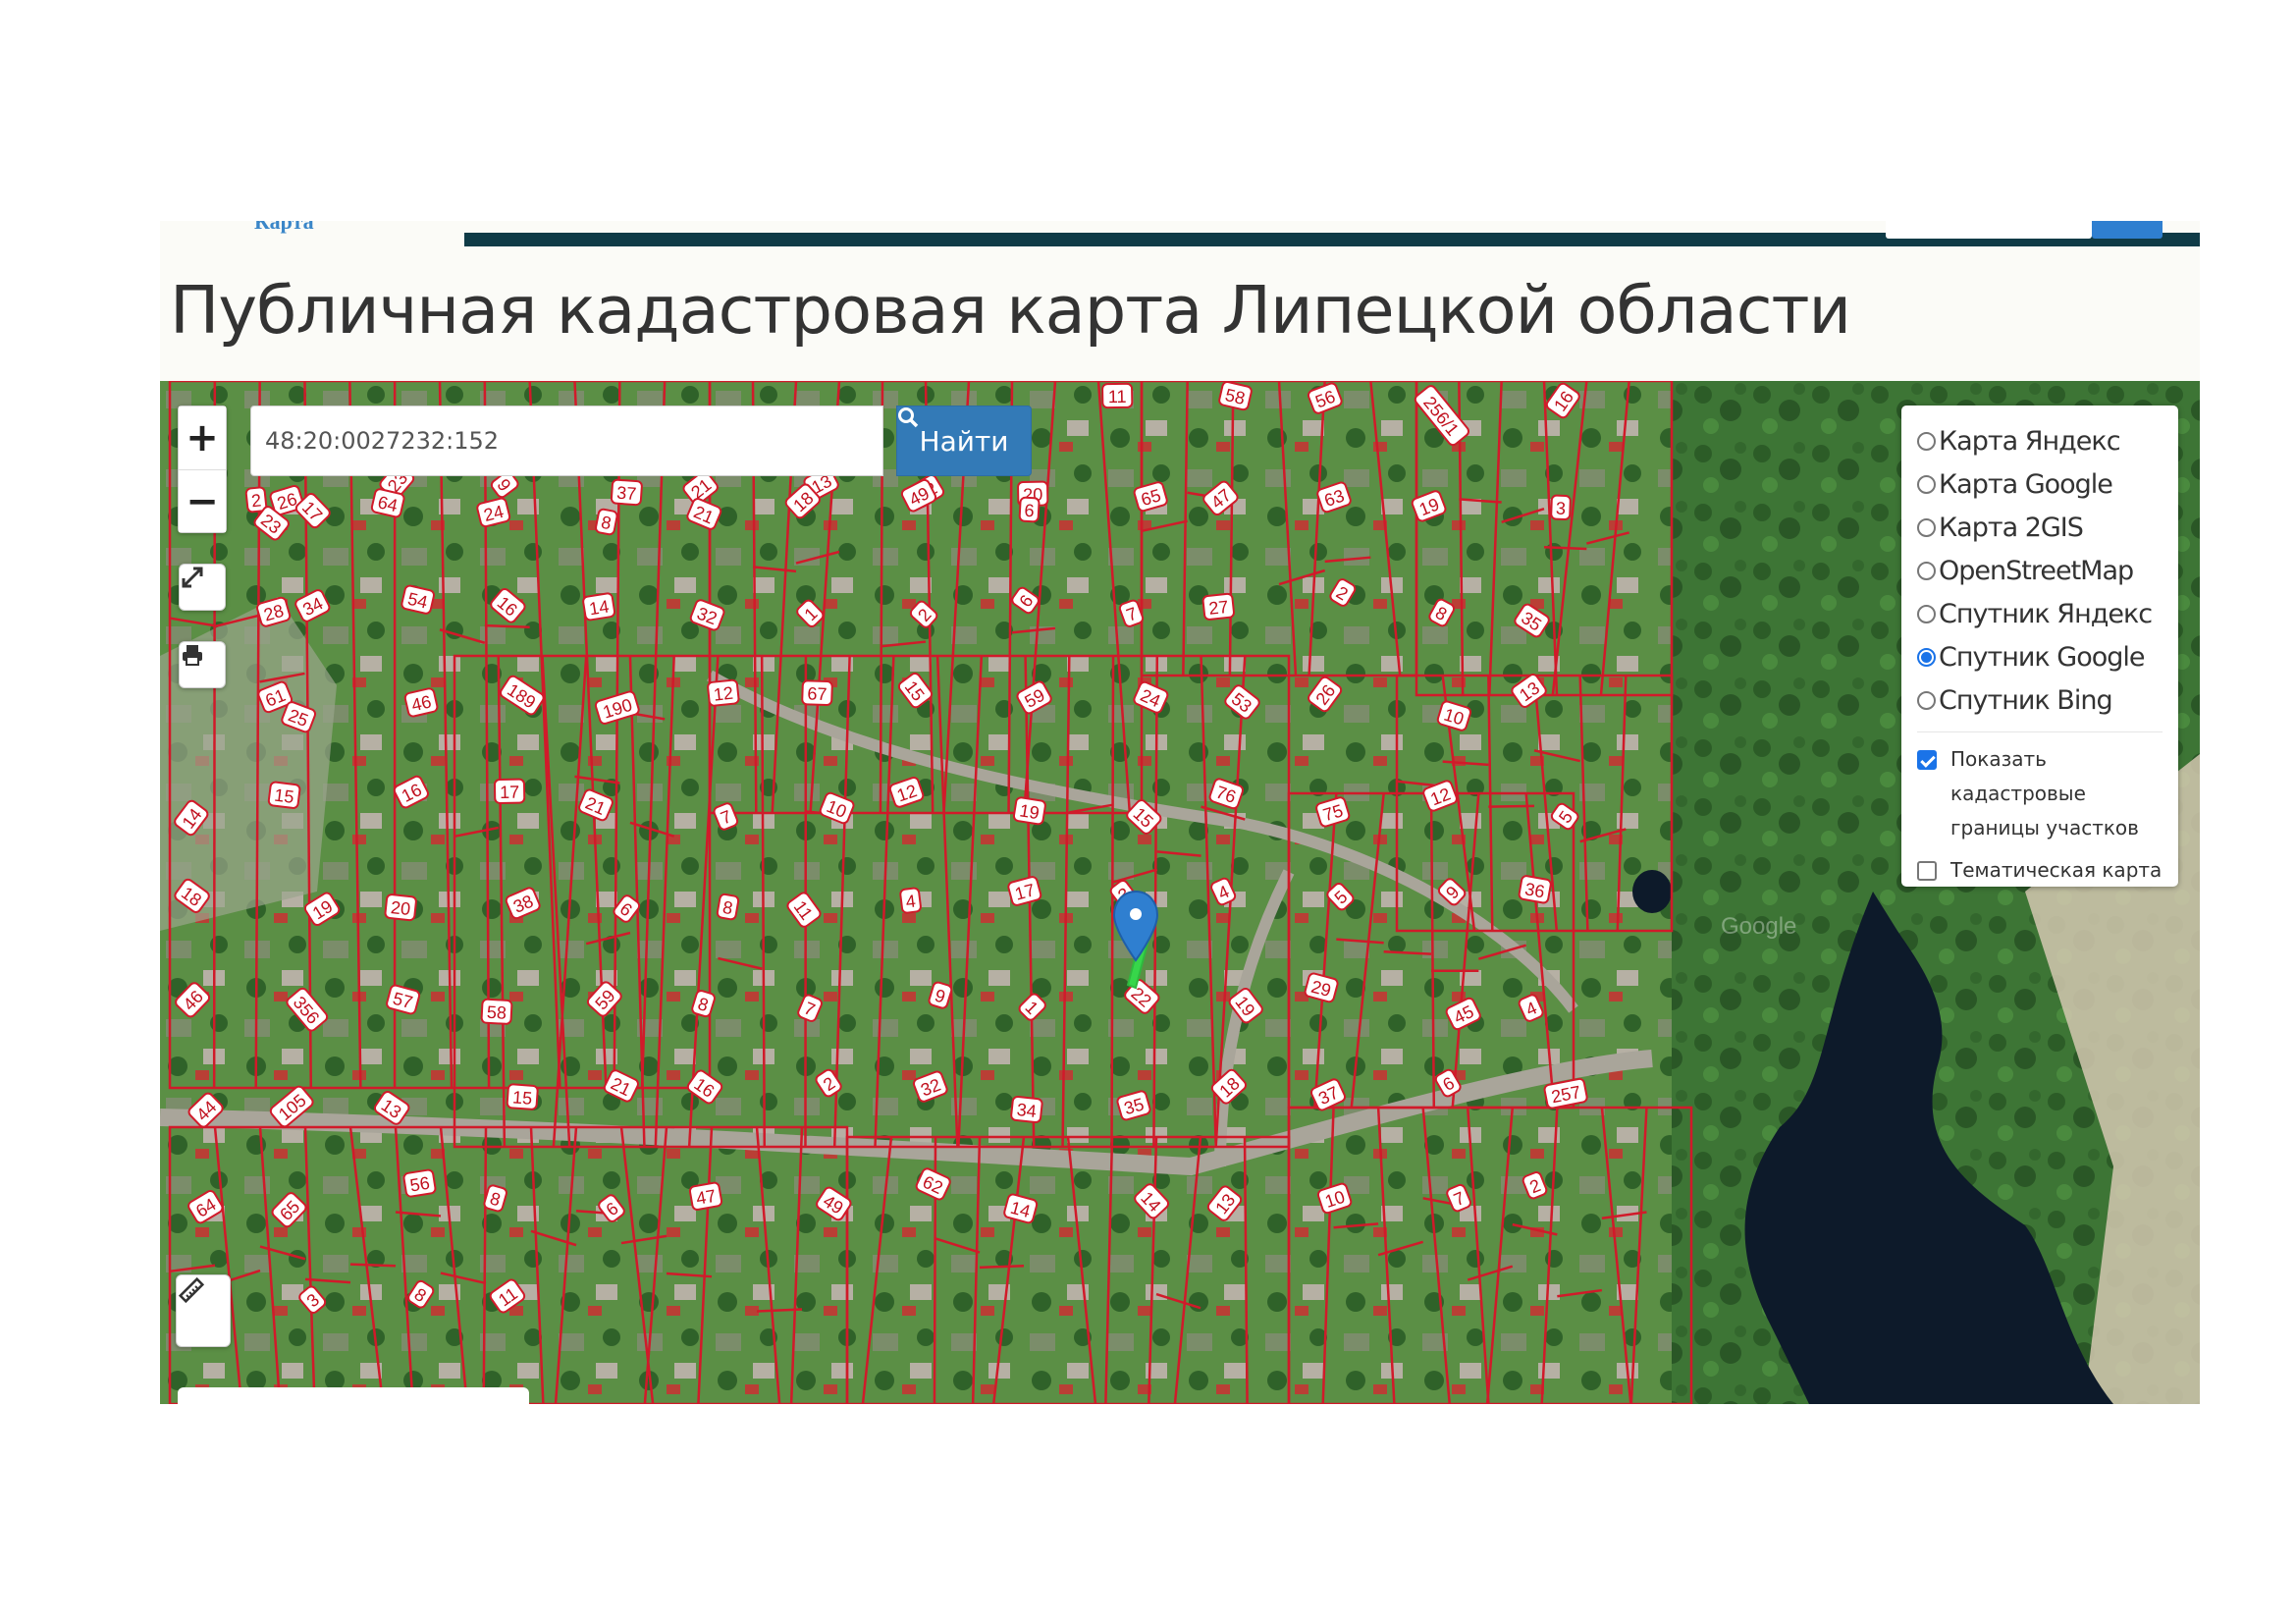 Image resolution: width=2296 pixels, height=1624 pixels. What do you see at coordinates (2127, 230) in the screenshot?
I see `top-search-button` at bounding box center [2127, 230].